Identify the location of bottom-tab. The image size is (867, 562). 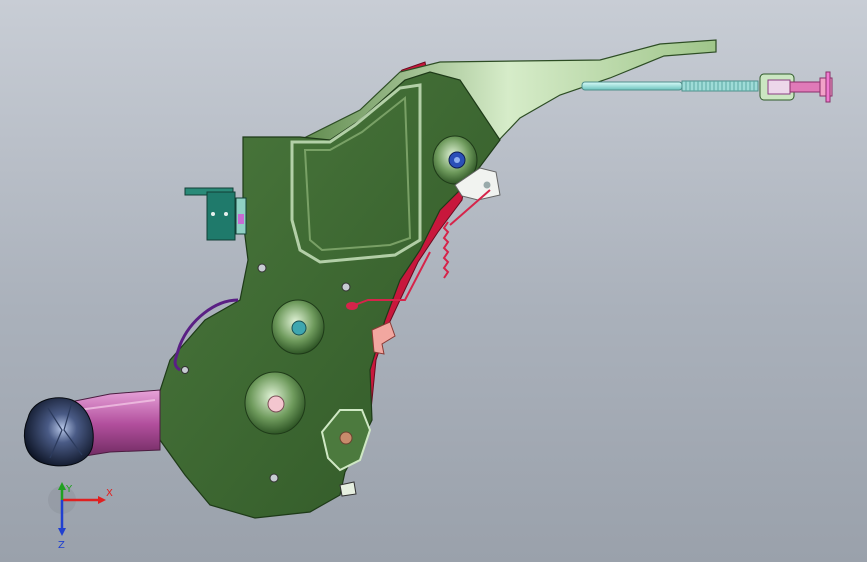
(348, 489).